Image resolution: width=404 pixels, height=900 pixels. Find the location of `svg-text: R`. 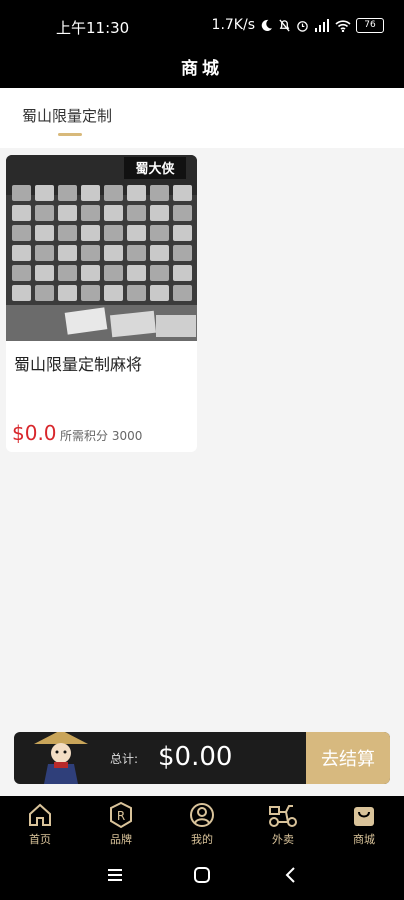

svg-text: R is located at coordinates (121, 816).